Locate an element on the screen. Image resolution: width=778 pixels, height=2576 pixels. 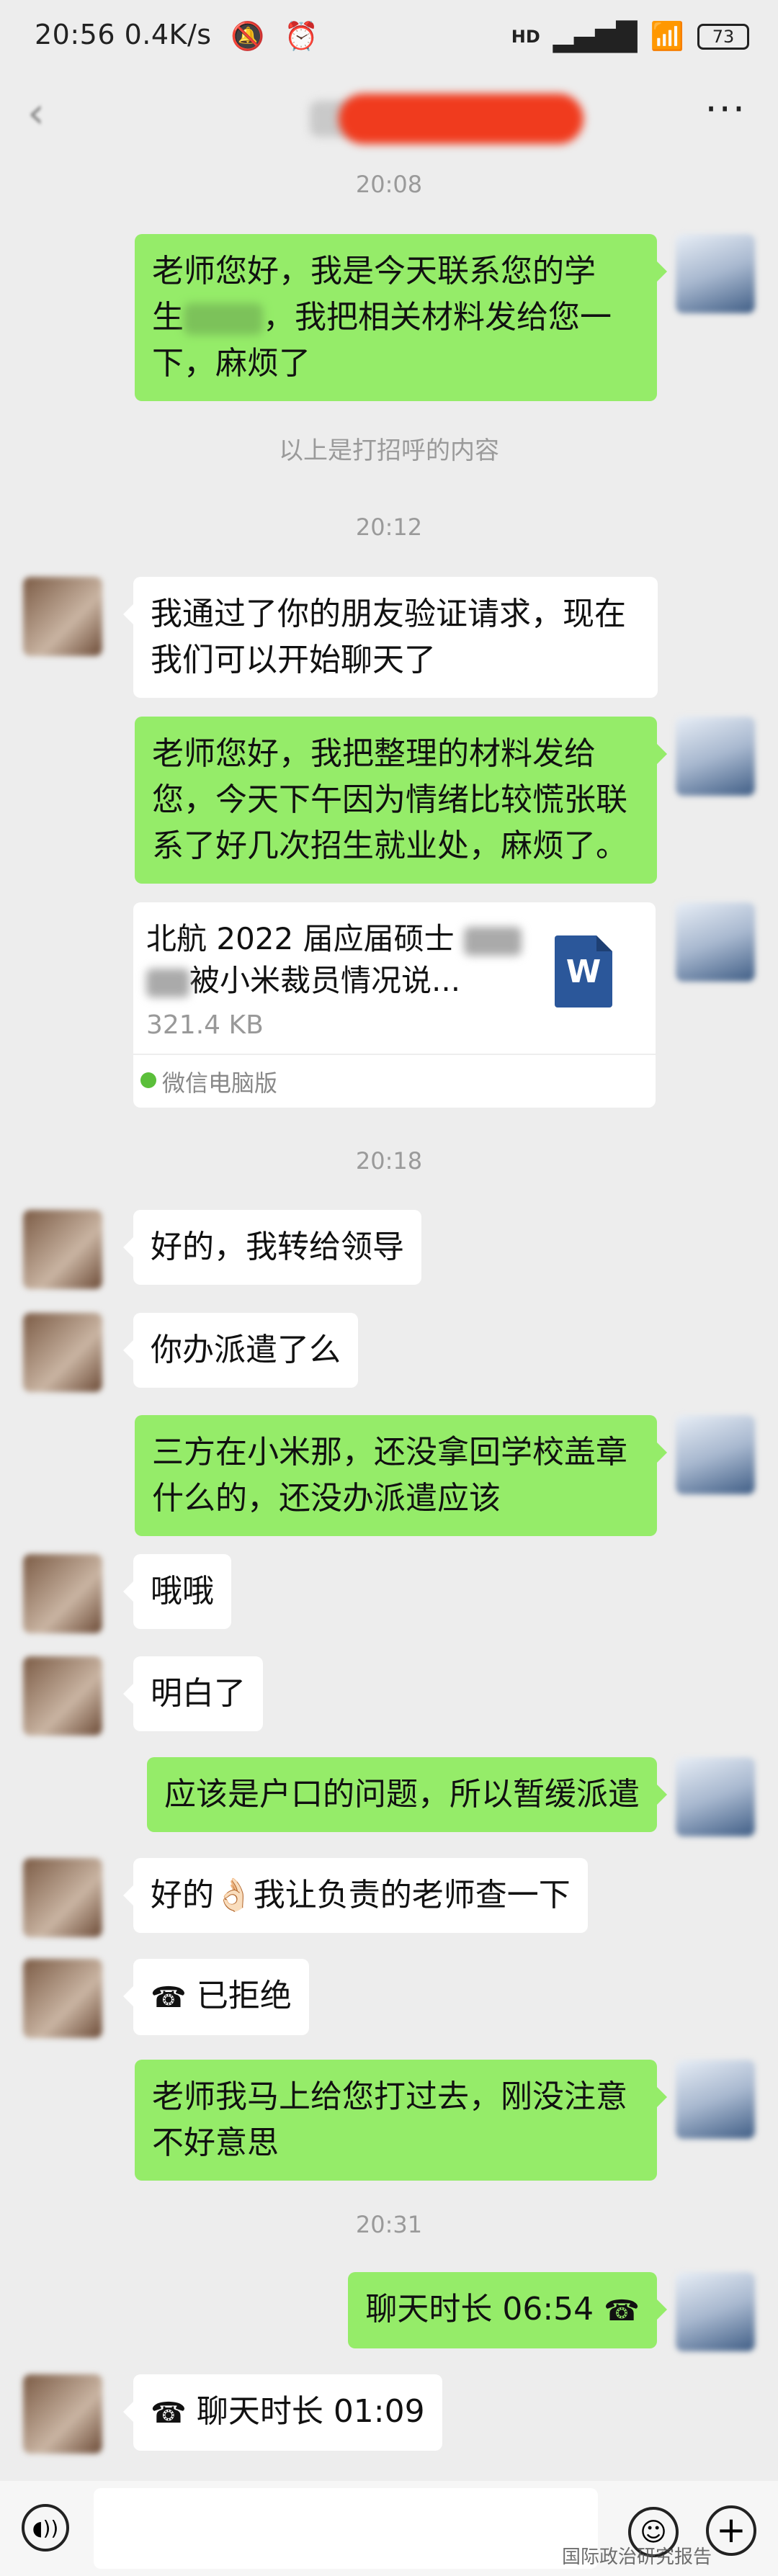
message-row: ☎ 聊天时长 01:09 is located at coordinates (389, 2414).